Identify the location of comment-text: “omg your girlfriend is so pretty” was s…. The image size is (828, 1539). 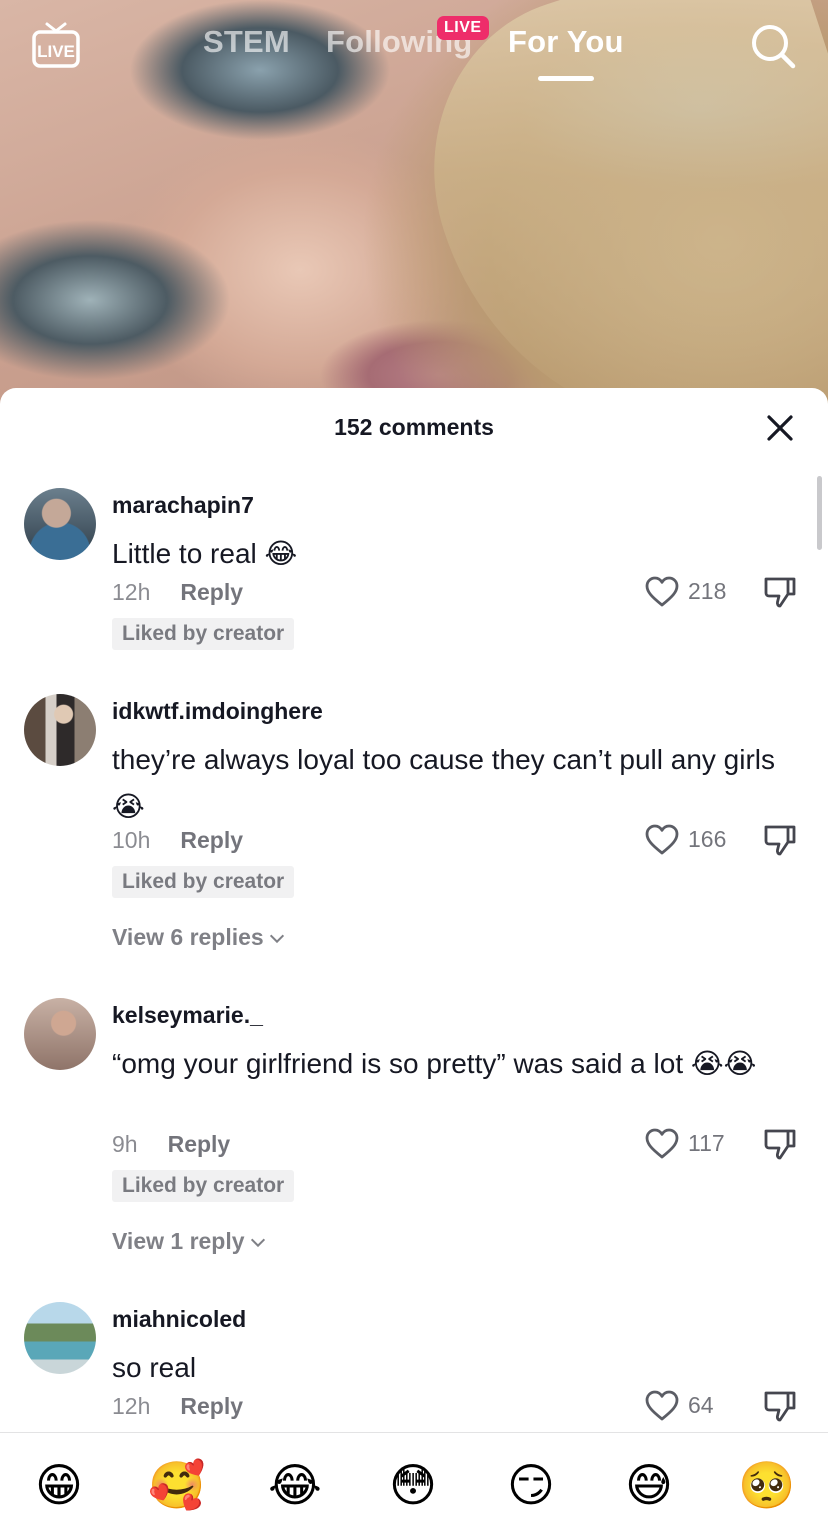
(434, 1063).